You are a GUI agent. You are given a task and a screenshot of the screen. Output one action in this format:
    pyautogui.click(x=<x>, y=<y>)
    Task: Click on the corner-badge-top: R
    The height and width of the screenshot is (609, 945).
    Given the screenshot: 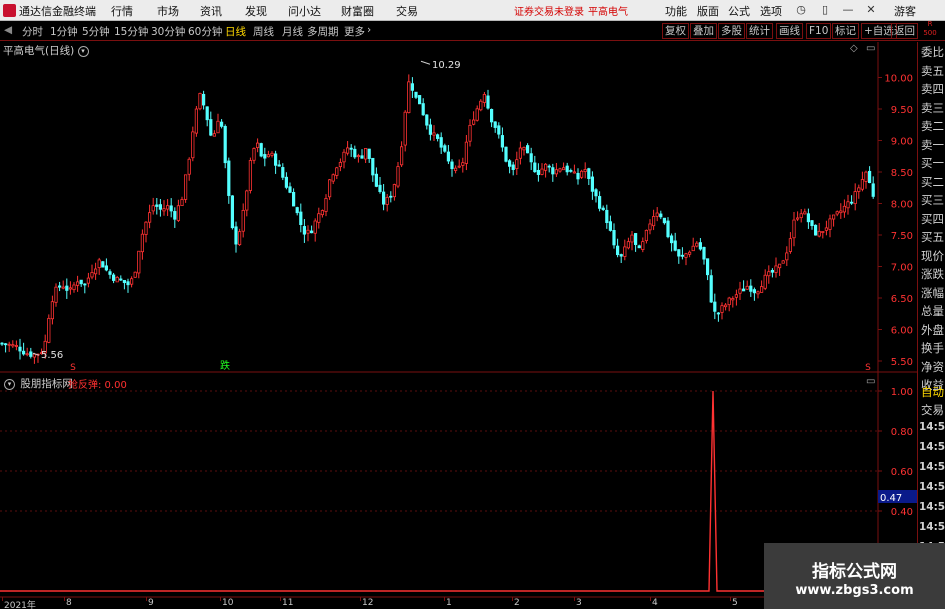 What is the action you would take?
    pyautogui.click(x=930, y=24)
    